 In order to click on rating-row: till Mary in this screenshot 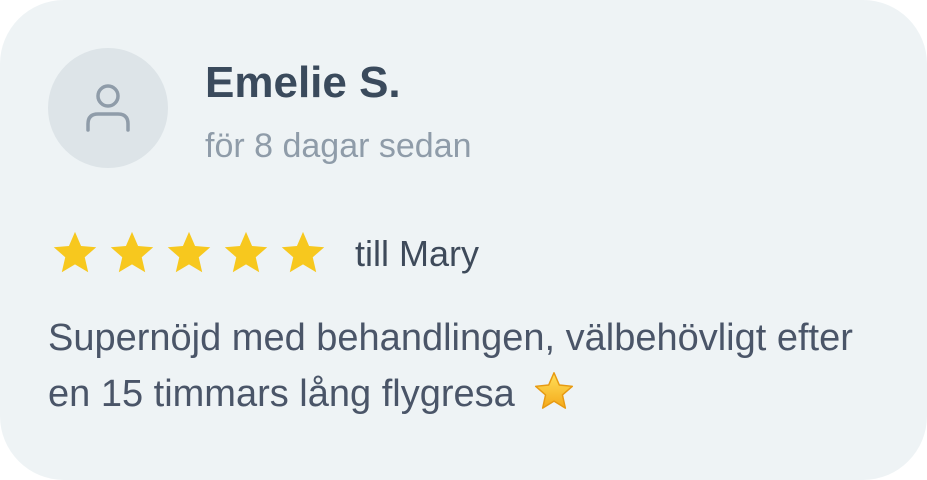, I will do `click(263, 254)`.